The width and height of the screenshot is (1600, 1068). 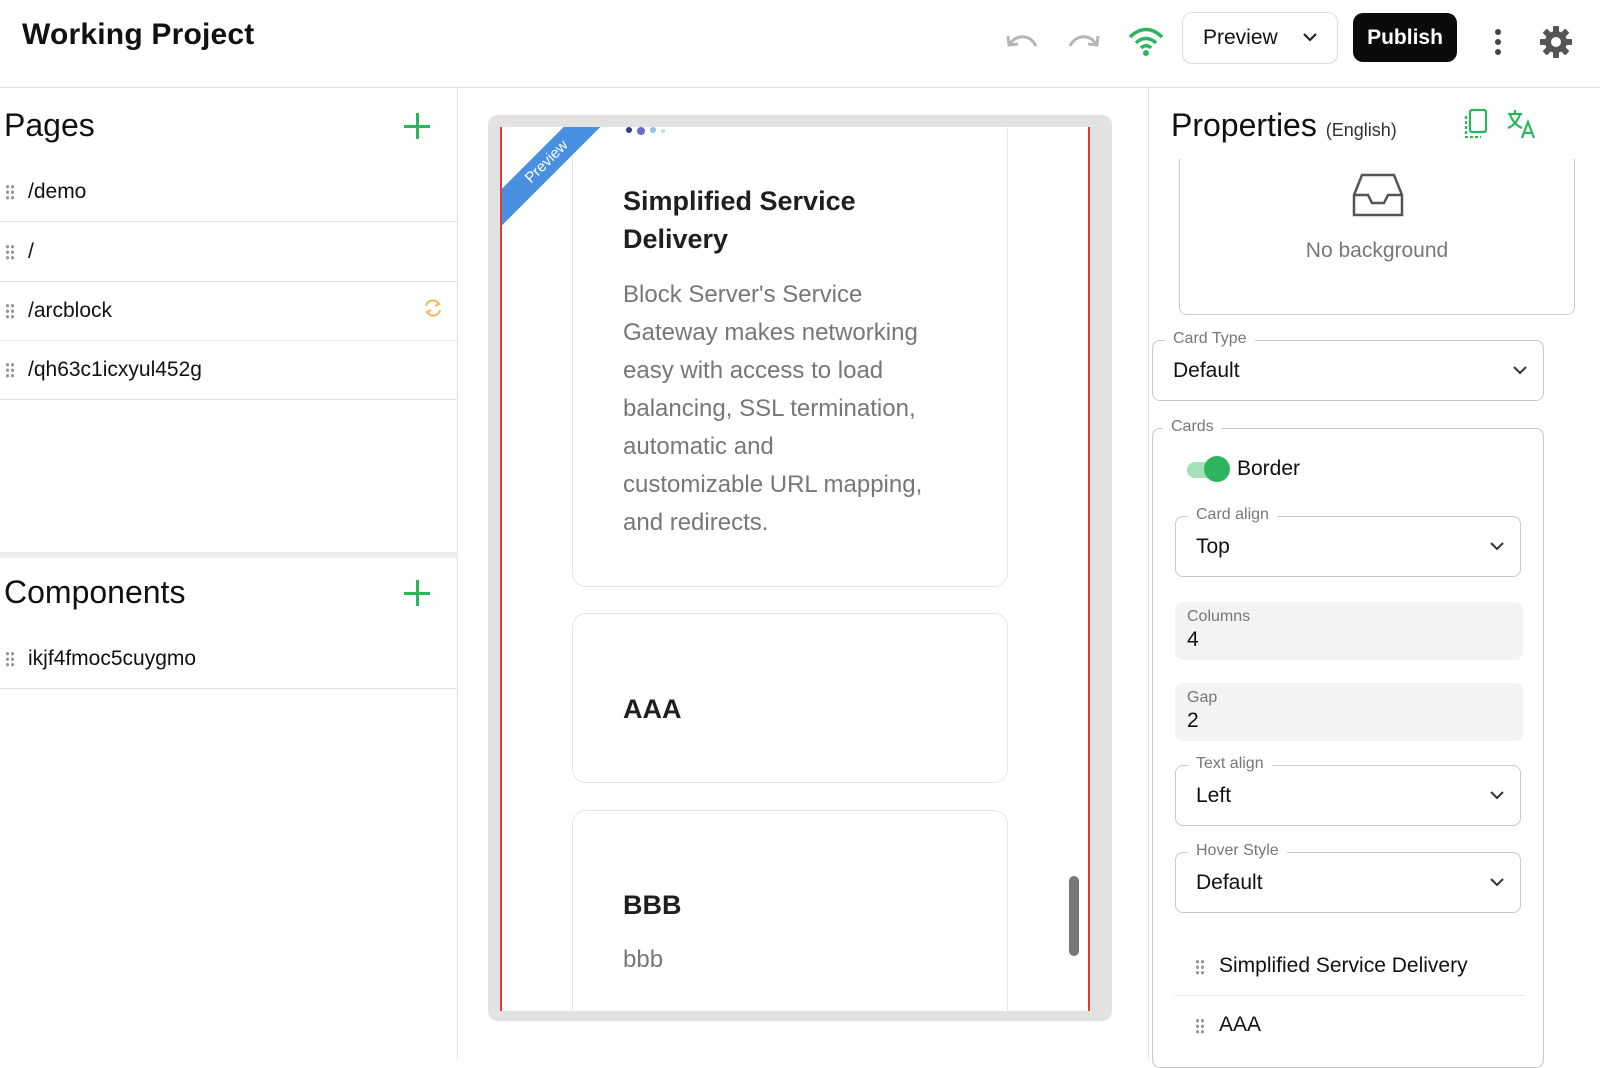 I want to click on gear-icon, so click(x=1556, y=42).